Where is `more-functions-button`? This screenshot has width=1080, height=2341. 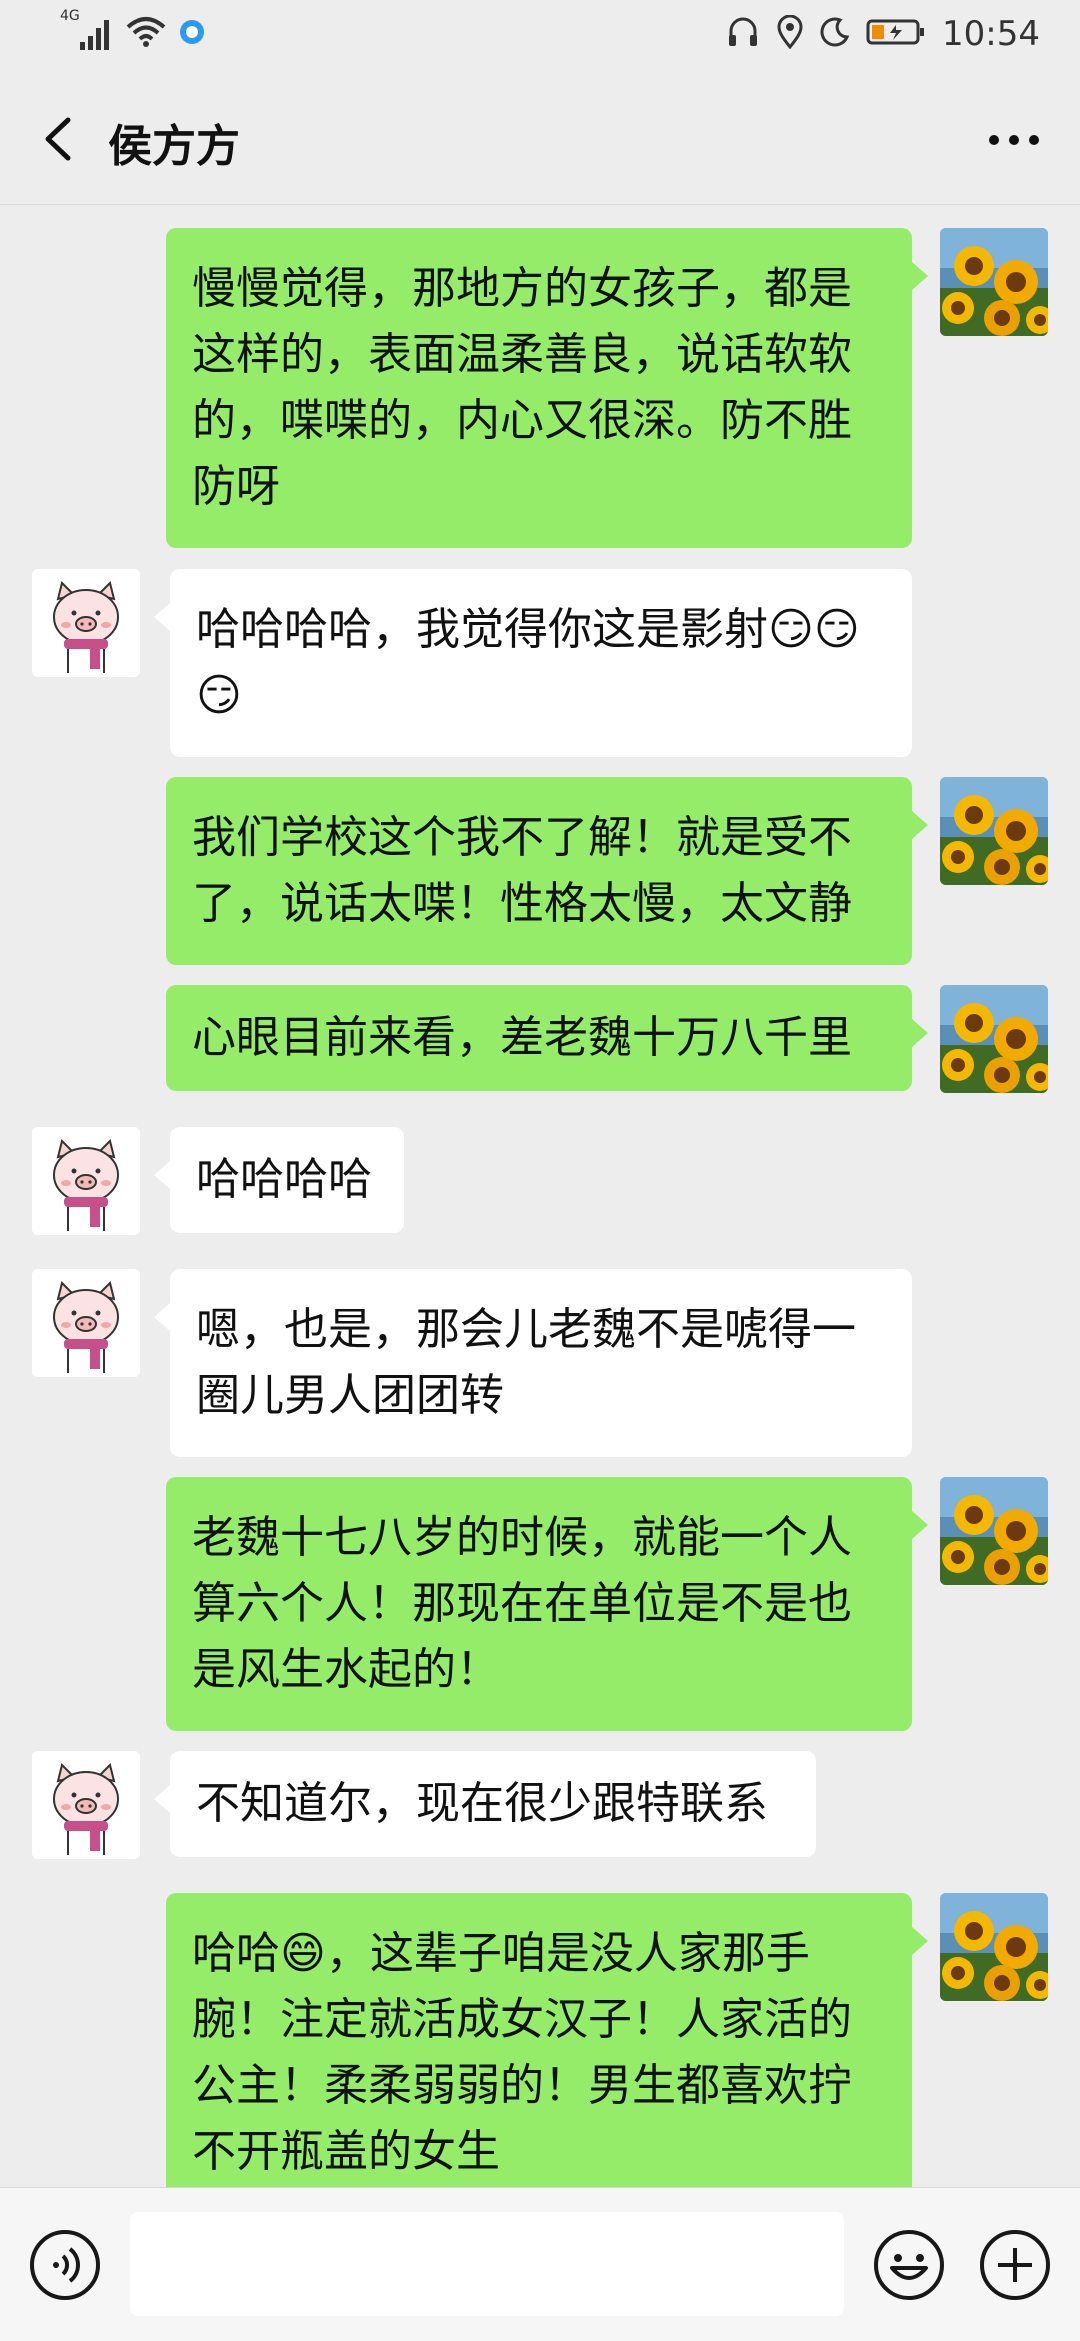 more-functions-button is located at coordinates (1015, 2265).